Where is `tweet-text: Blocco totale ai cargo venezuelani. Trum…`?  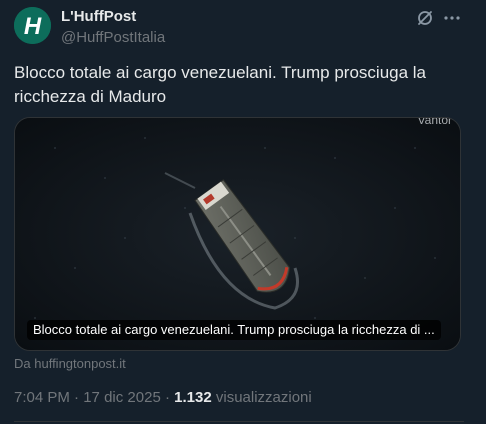
tweet-text: Blocco totale ai cargo venezuelani. Trum… is located at coordinates (220, 84).